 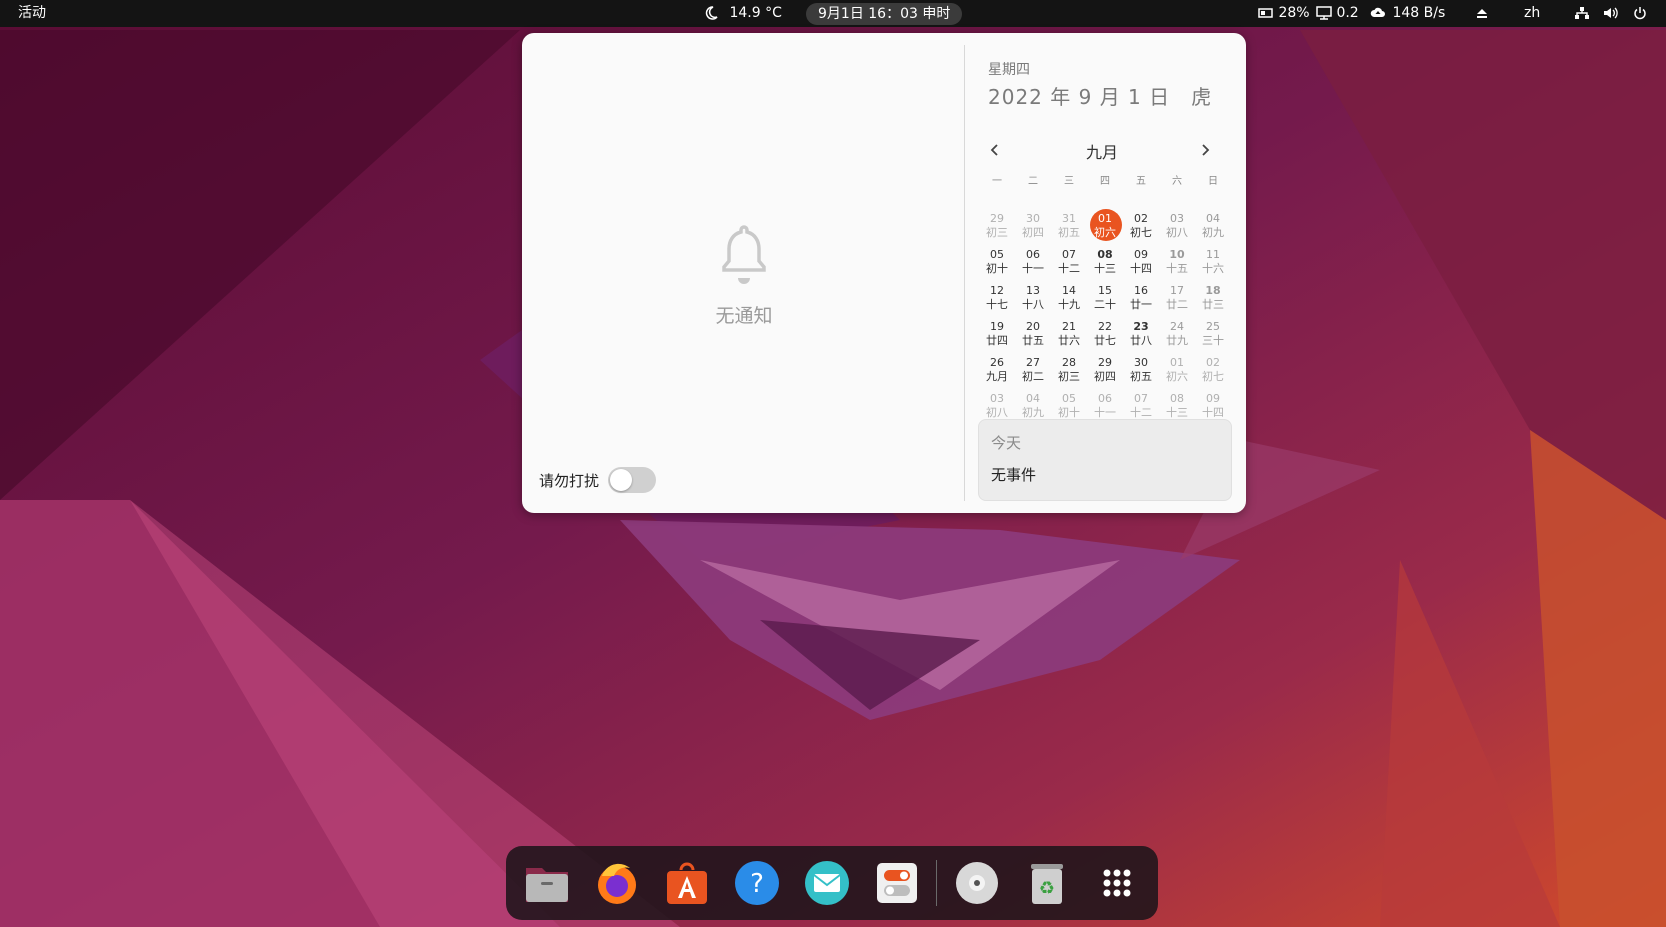 I want to click on calendar-day: 27 初二, so click(x=1033, y=370).